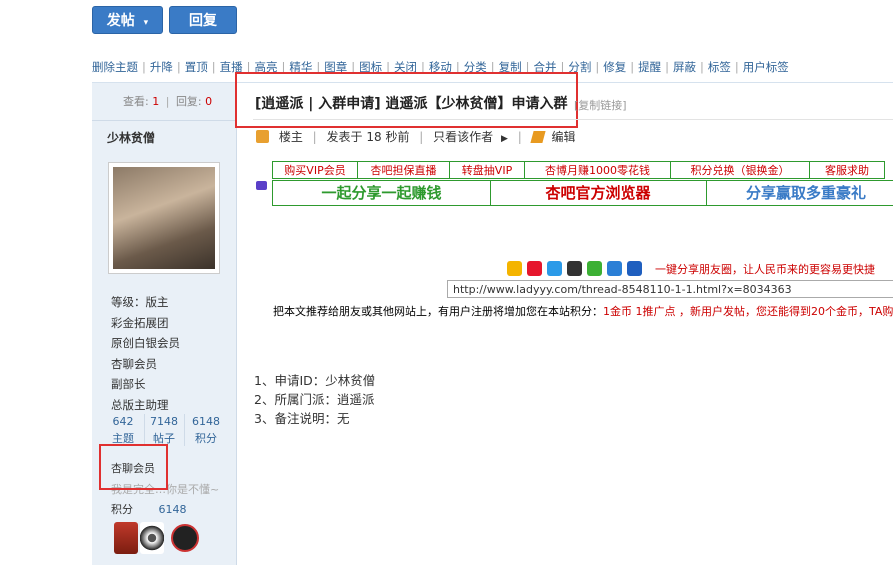  Describe the element at coordinates (670, 289) in the screenshot. I see `share-url-field` at that location.